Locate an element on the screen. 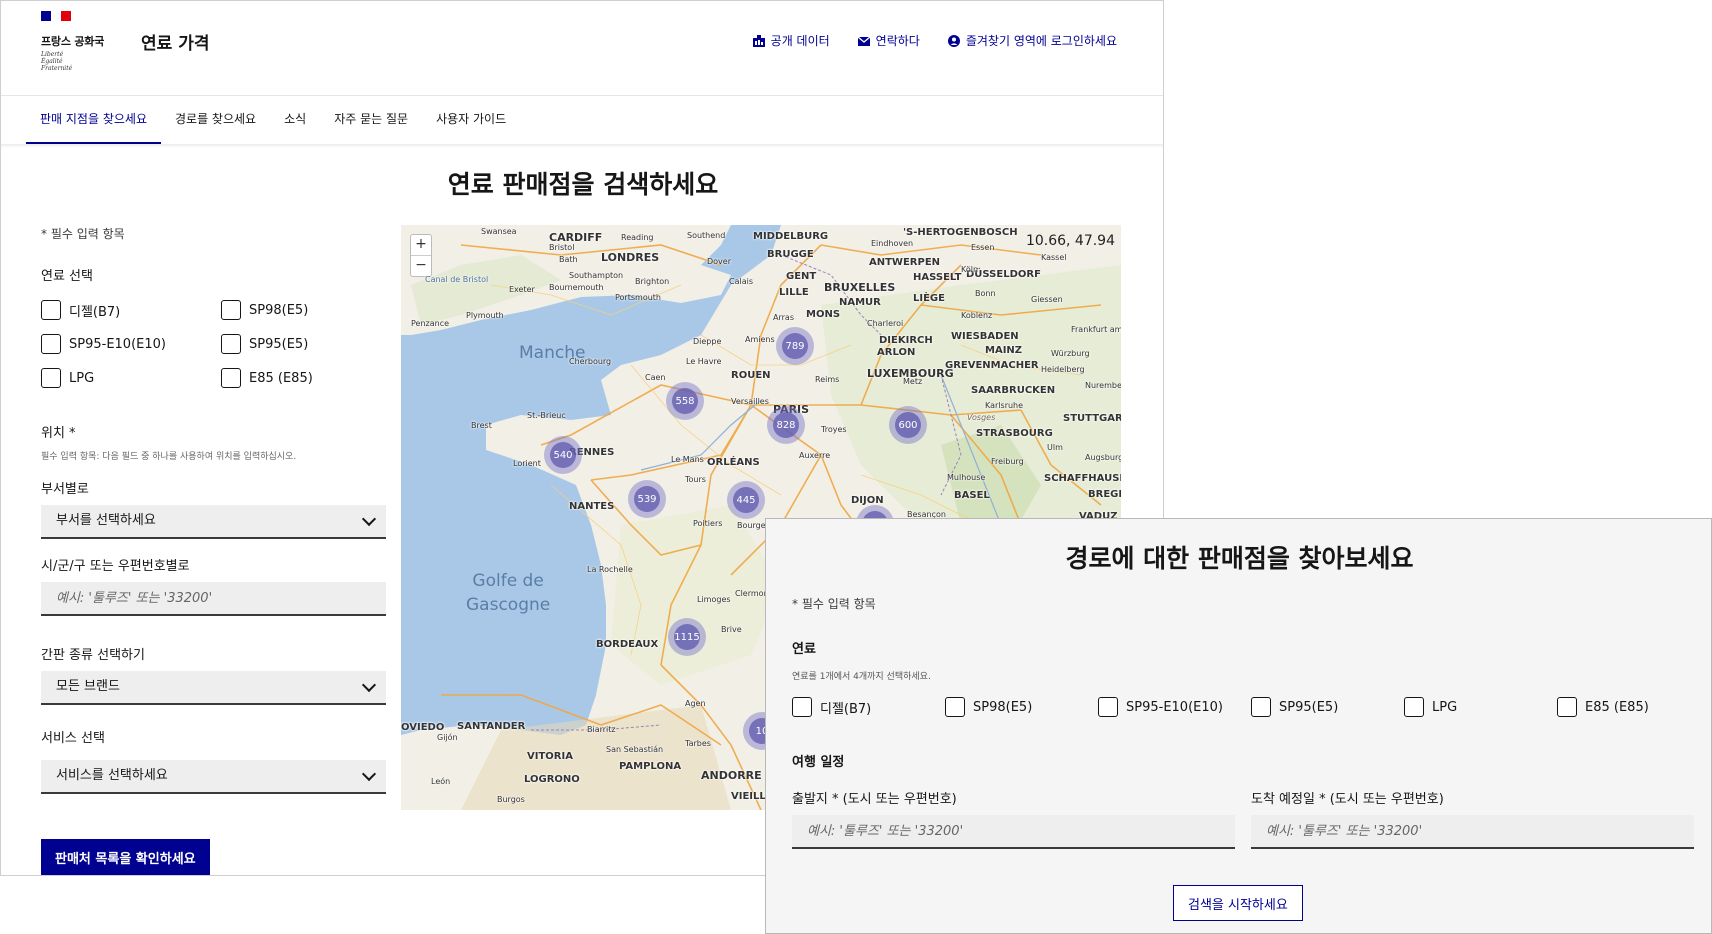  nav-user-guide: 사용자 가이드 is located at coordinates (471, 119).